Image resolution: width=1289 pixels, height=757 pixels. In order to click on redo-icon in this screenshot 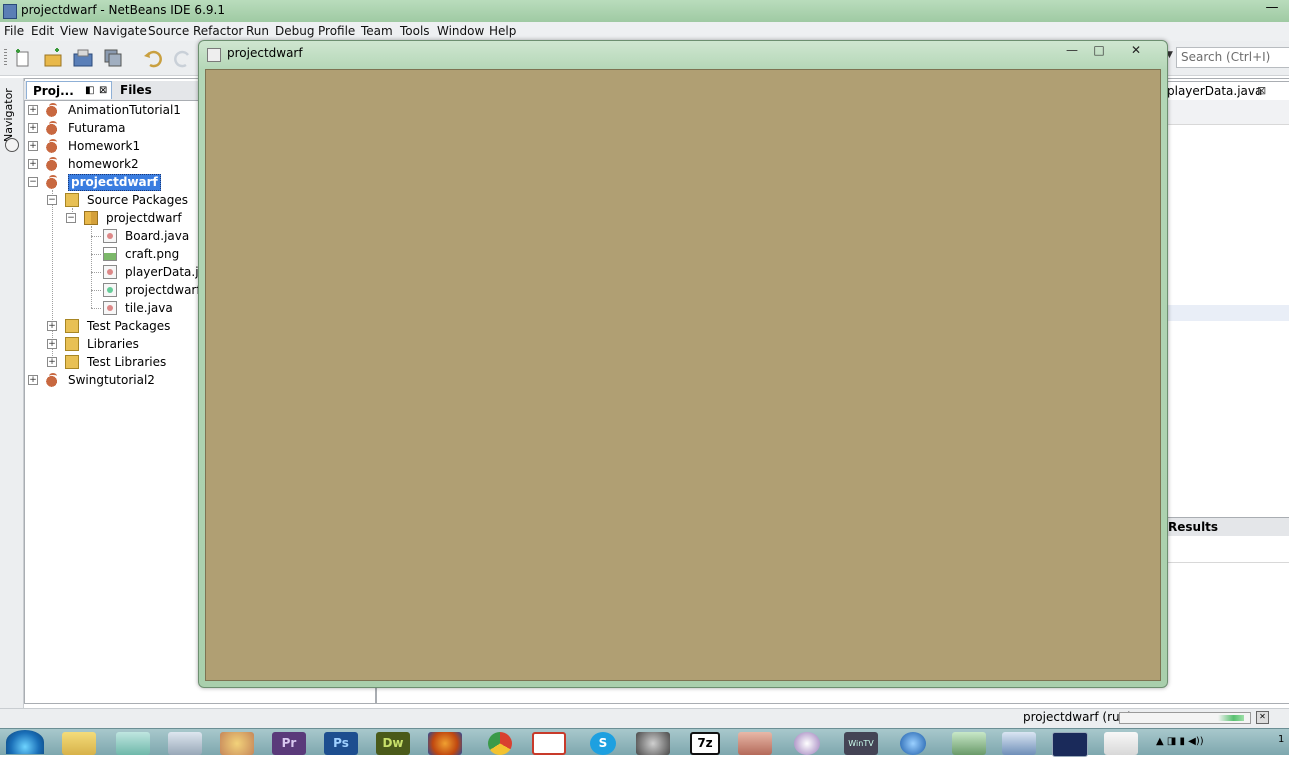, I will do `click(183, 58)`.